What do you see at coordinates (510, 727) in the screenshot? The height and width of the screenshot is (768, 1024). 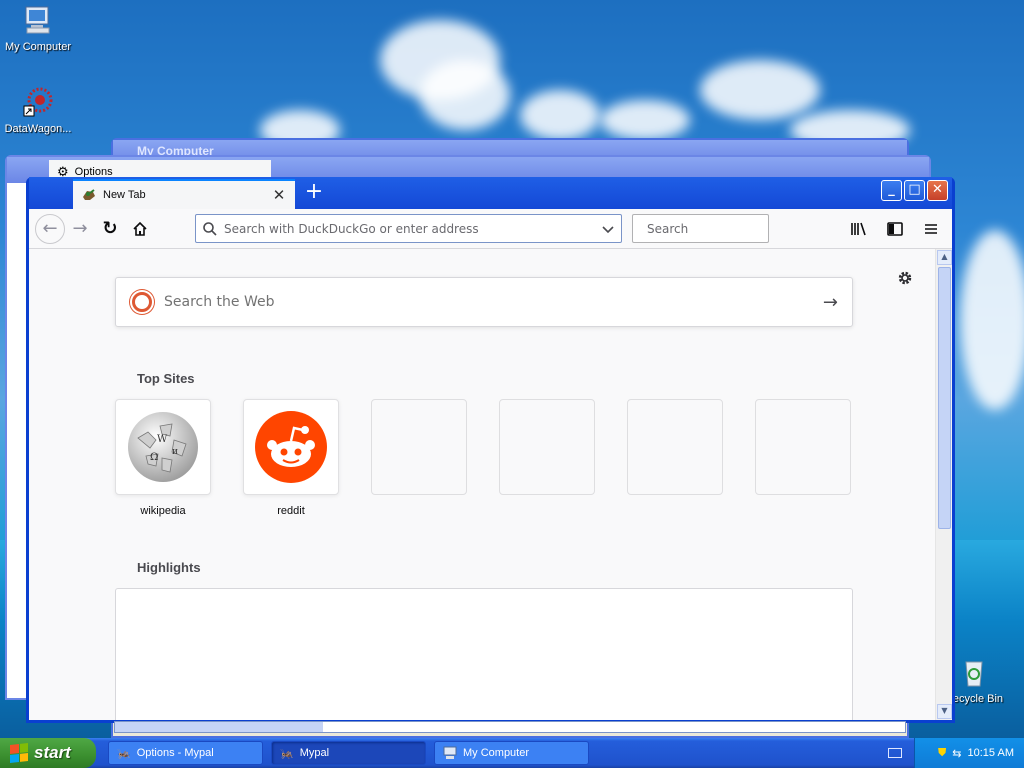 I see `horizontal-scrollbar` at bounding box center [510, 727].